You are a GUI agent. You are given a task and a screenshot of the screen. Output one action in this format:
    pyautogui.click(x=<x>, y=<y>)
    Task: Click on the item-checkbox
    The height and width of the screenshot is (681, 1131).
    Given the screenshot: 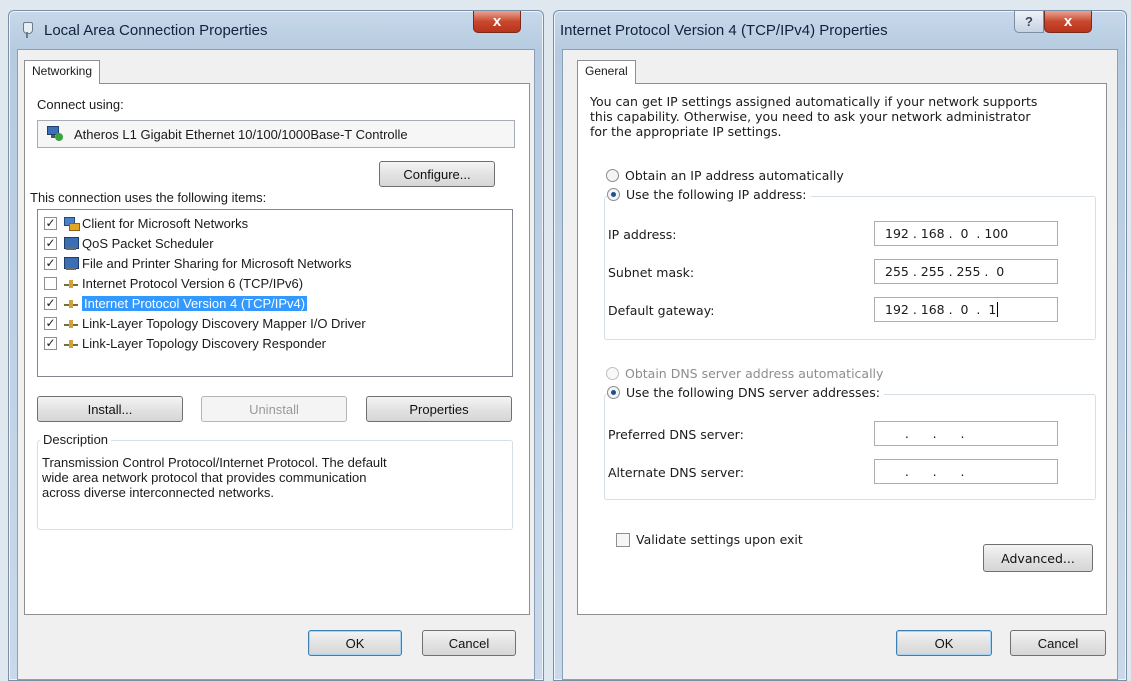 What is the action you would take?
    pyautogui.click(x=50, y=283)
    